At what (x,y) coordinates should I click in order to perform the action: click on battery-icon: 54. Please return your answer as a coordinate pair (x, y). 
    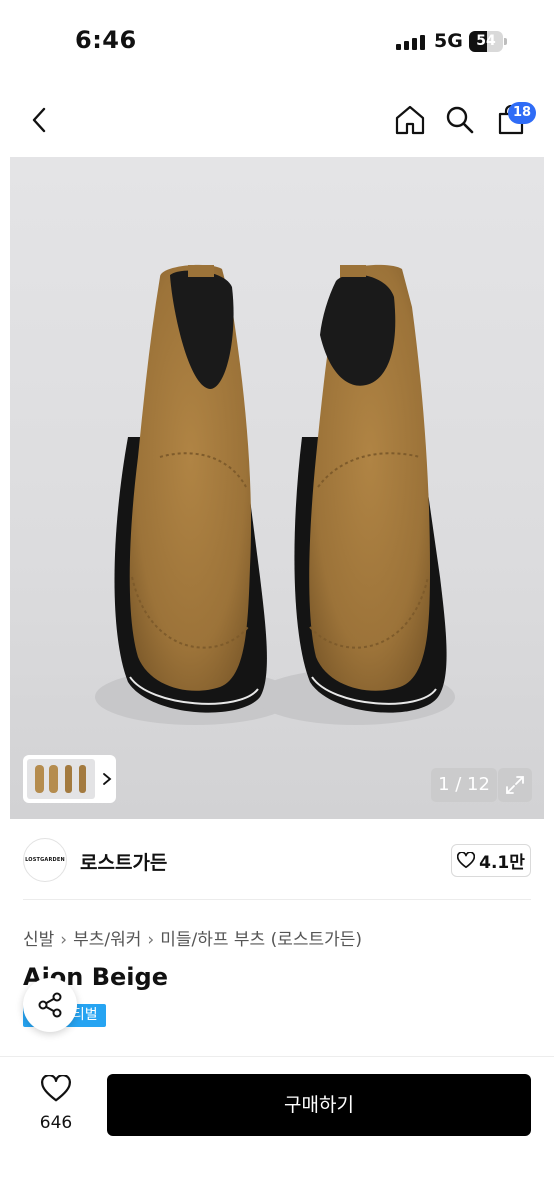
    Looking at the image, I should click on (488, 41).